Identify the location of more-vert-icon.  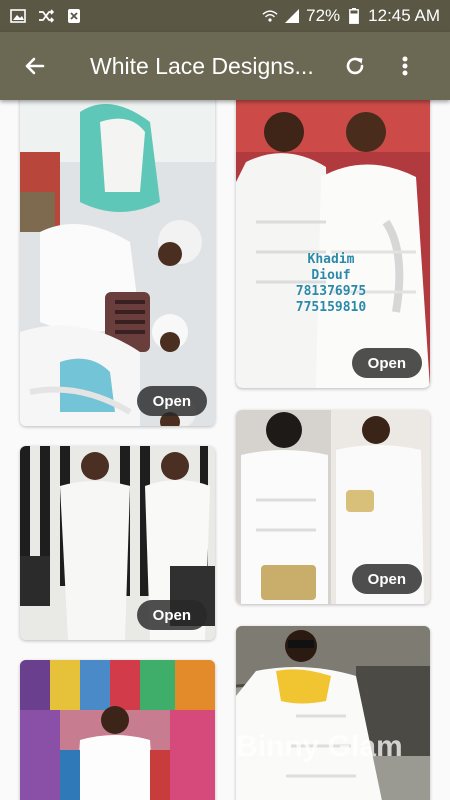
(405, 66).